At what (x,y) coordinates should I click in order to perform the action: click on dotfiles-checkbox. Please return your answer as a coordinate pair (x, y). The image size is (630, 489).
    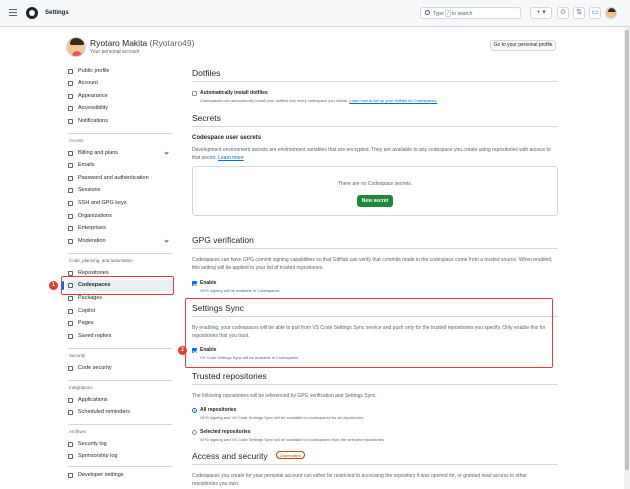
    Looking at the image, I should click on (194, 93).